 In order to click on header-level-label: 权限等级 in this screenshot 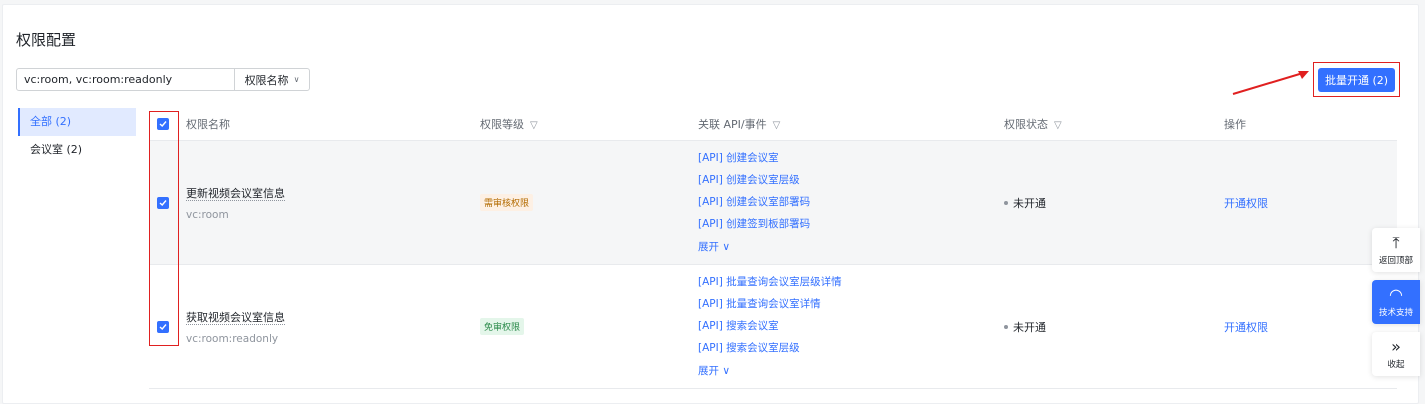, I will do `click(502, 124)`.